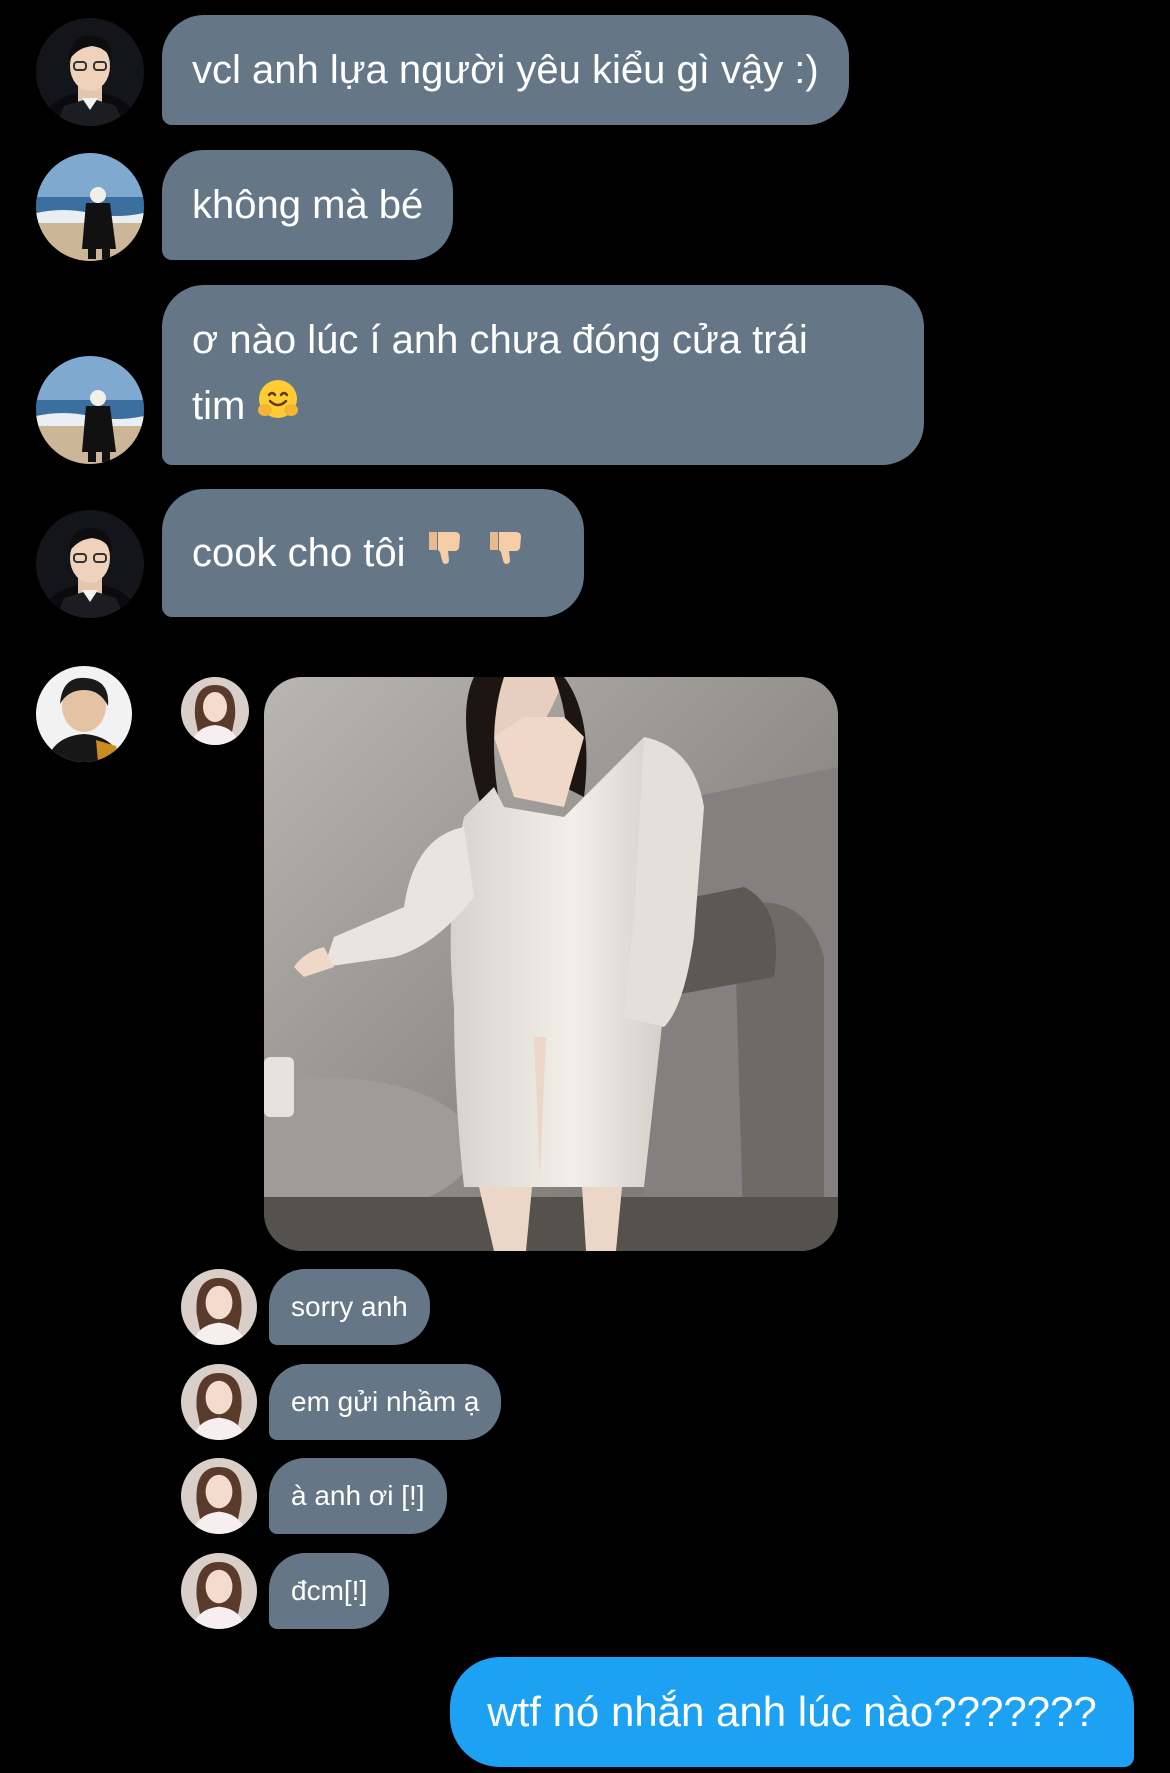  What do you see at coordinates (299, 553) in the screenshot?
I see `message-text: cook cho tôi` at bounding box center [299, 553].